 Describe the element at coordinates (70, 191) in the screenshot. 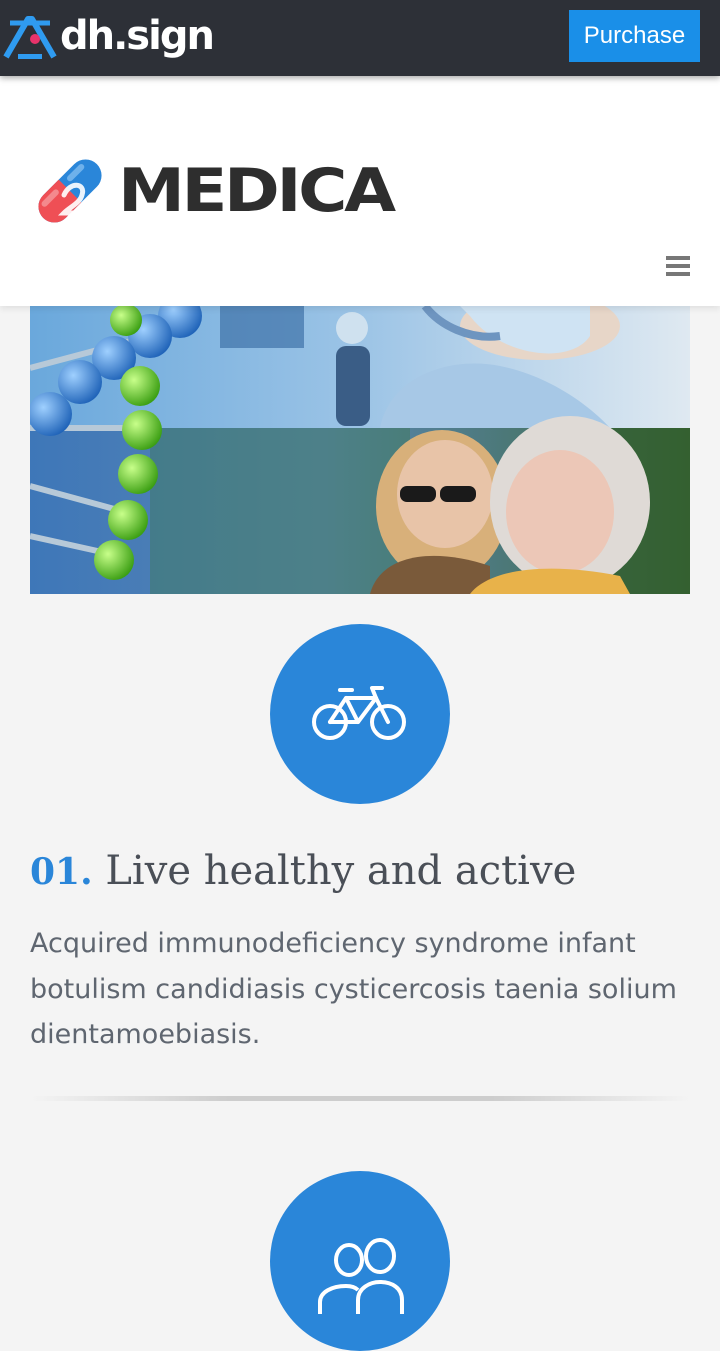

I see `pill-logo-icon` at that location.